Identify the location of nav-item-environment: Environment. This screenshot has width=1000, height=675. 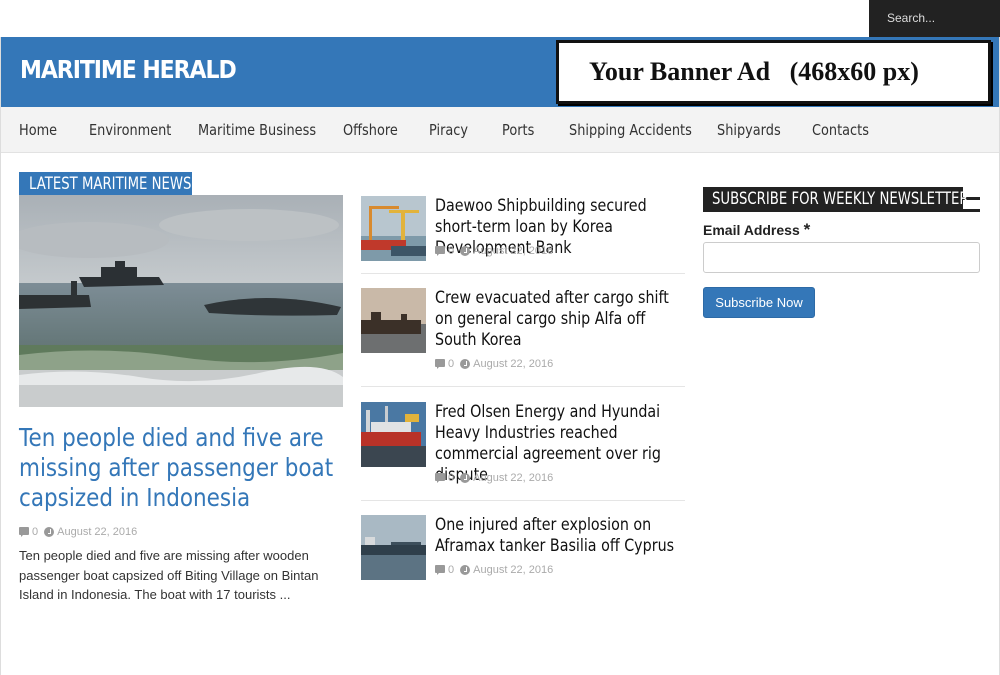
(130, 130).